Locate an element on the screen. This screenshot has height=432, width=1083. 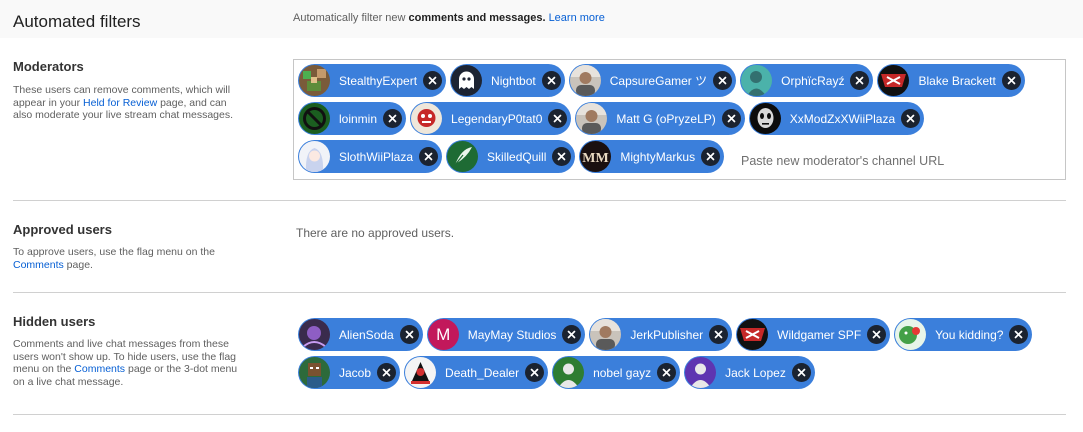
avatar-letter: M is located at coordinates (443, 334).